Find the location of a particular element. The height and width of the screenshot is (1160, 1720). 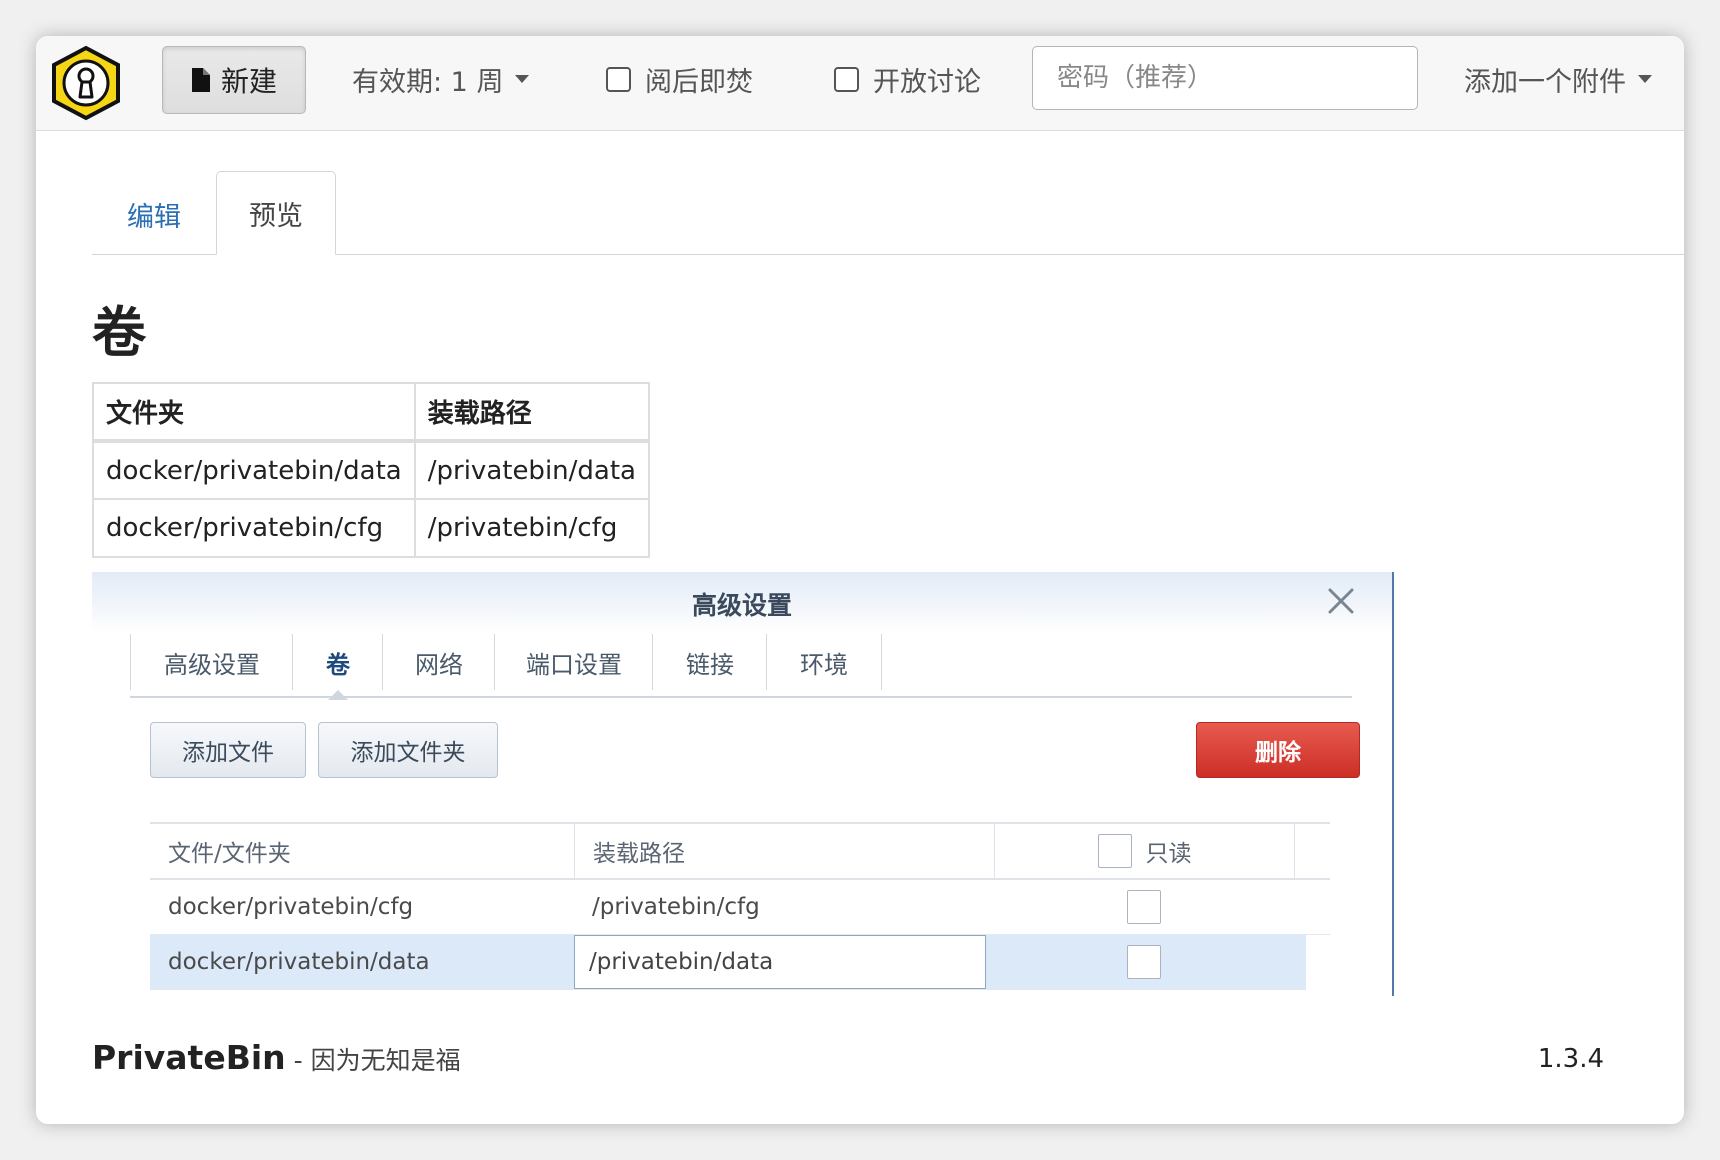

dialog-tabs: 高级设置 卷 网络 端口设置 链接 环境 is located at coordinates (741, 667).